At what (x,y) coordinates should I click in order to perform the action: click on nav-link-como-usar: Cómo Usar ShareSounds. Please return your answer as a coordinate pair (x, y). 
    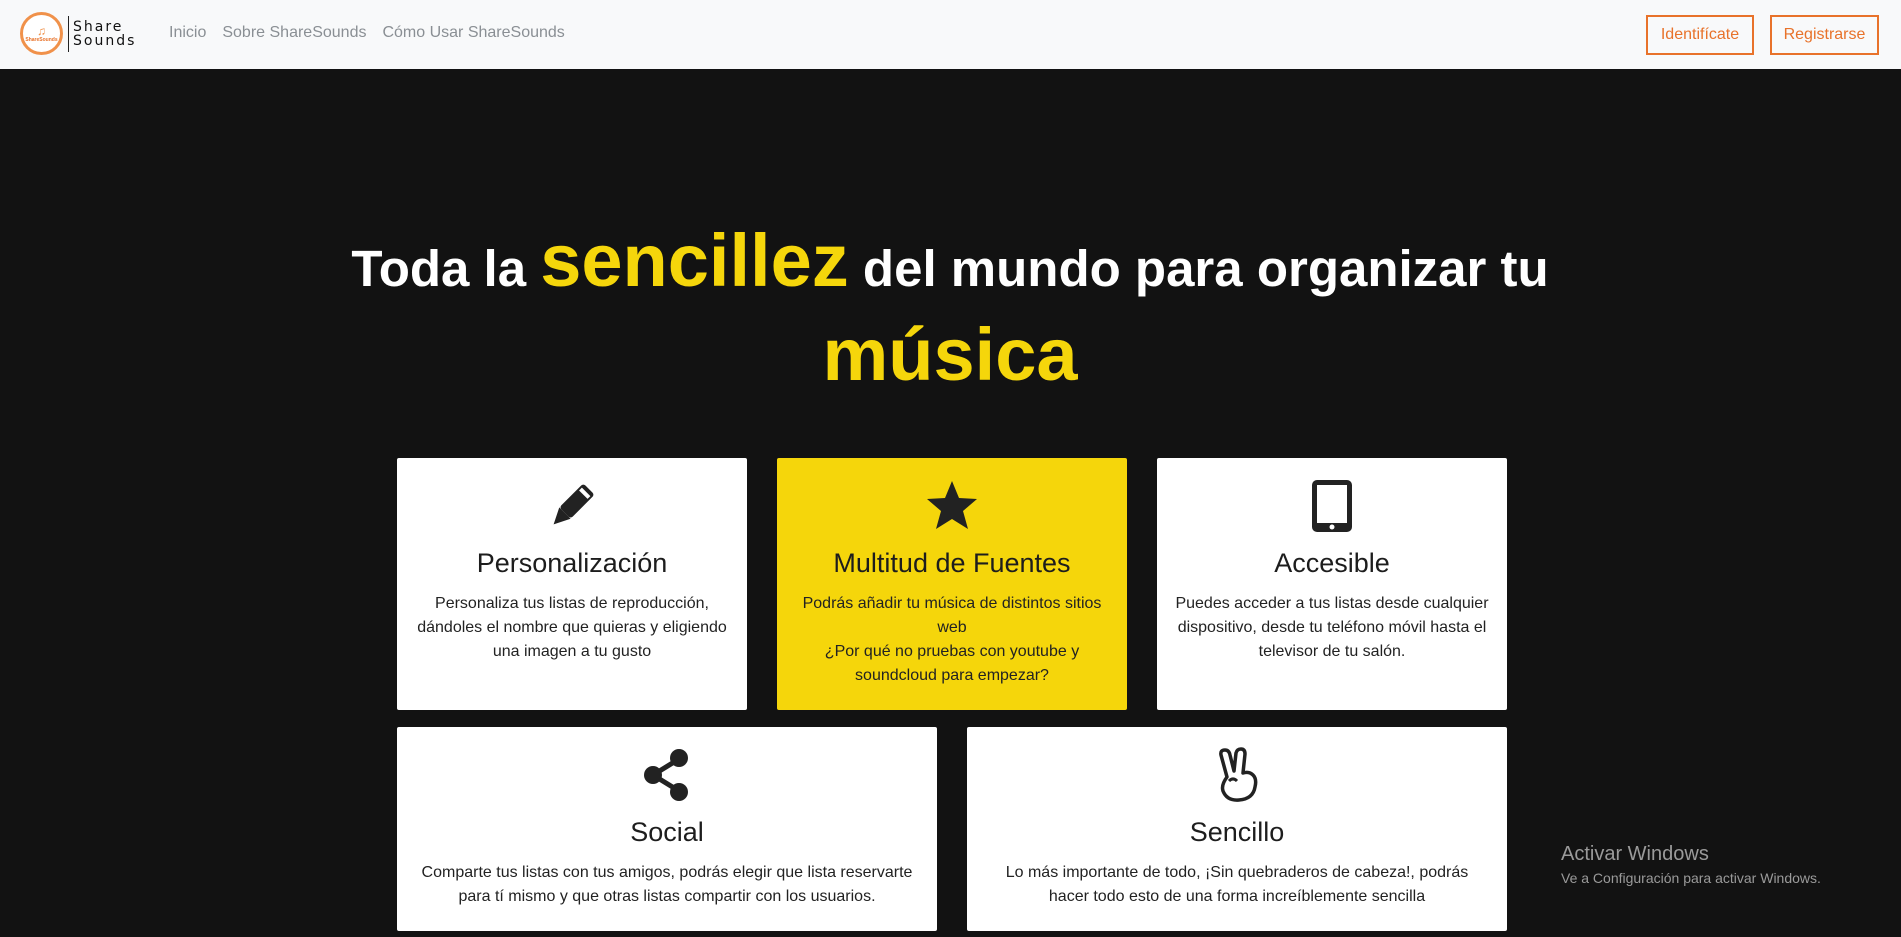
    Looking at the image, I should click on (473, 33).